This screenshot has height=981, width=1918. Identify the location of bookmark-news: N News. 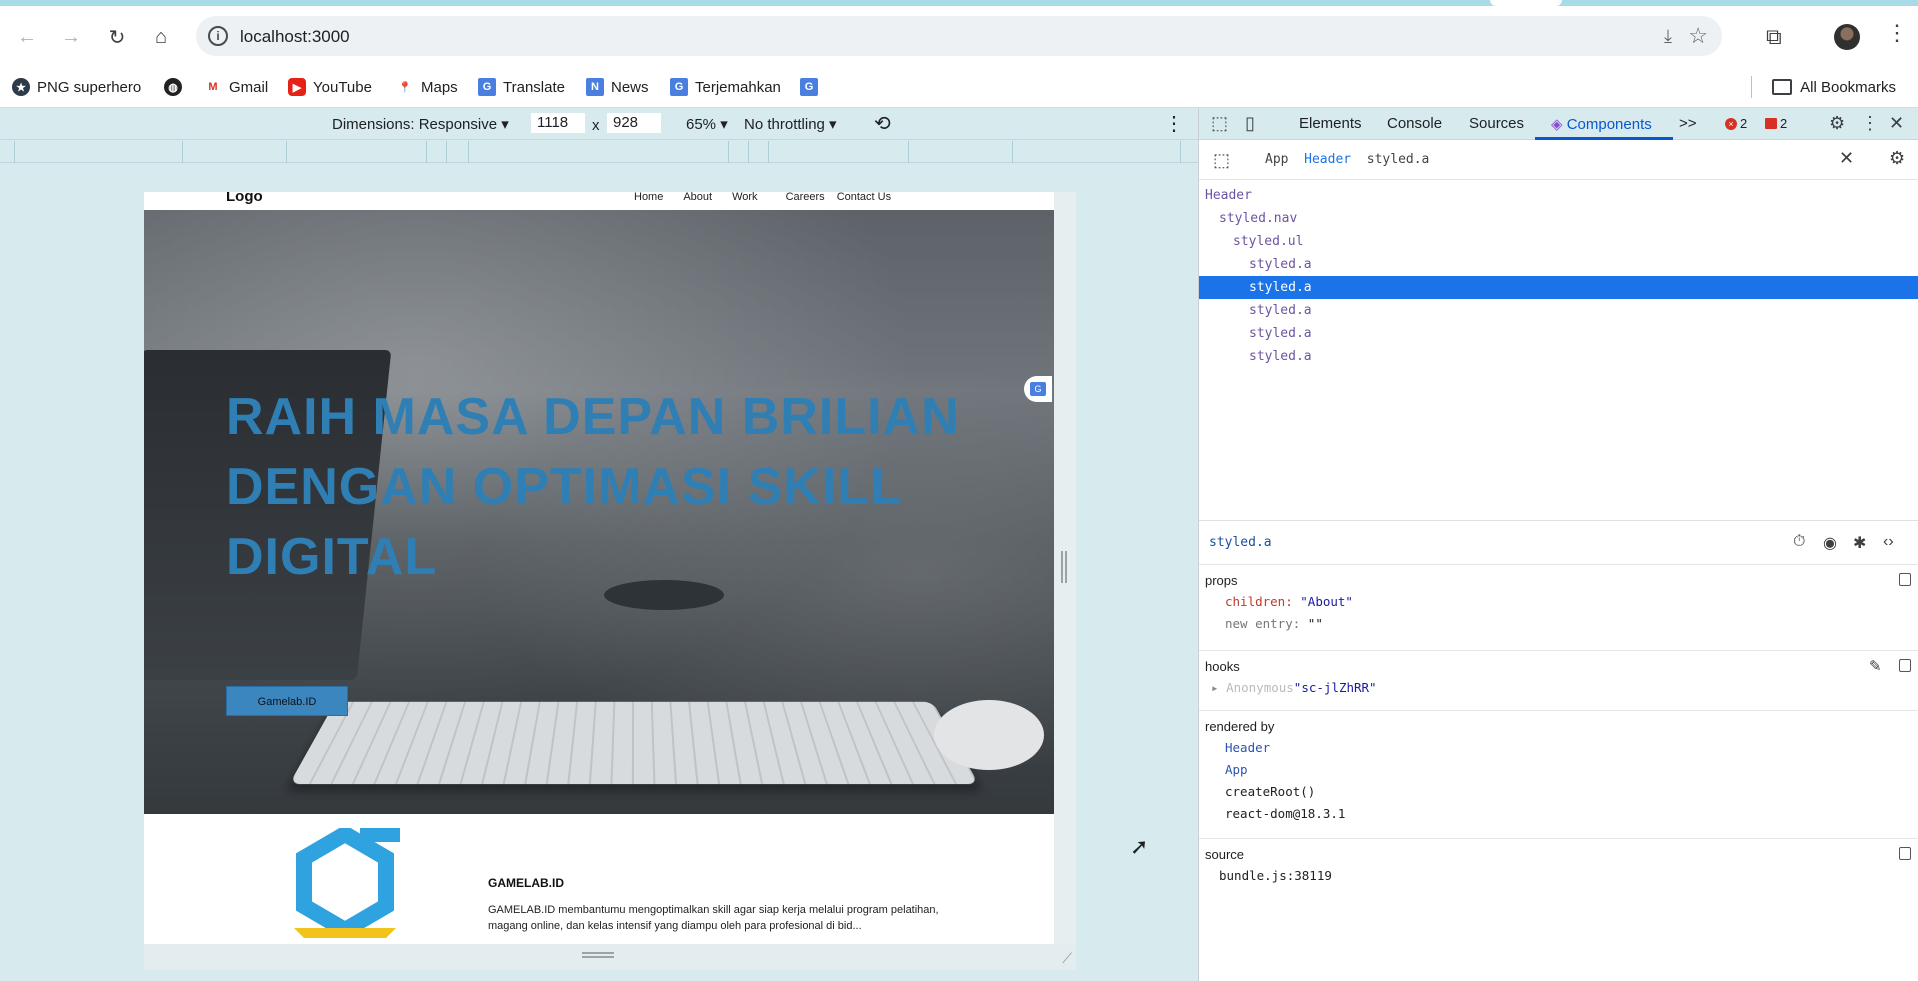
(617, 87).